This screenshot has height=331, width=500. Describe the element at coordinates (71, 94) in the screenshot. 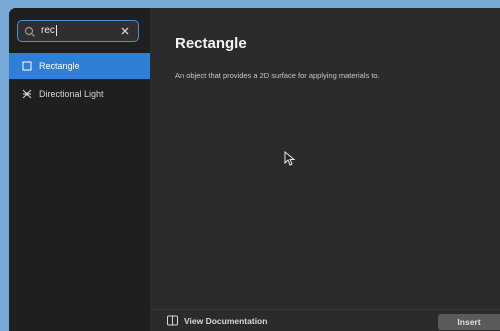

I see `sidebar-item-label: Directional Light` at that location.